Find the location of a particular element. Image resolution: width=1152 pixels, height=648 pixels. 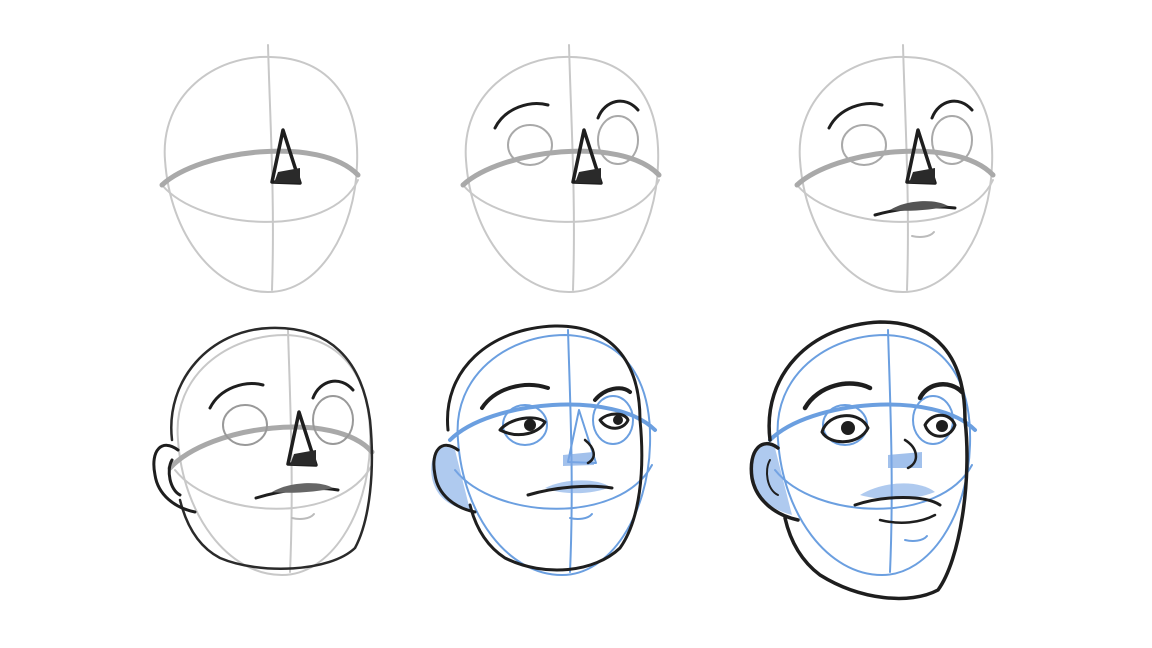

step-6-final is located at coordinates (863, 460).